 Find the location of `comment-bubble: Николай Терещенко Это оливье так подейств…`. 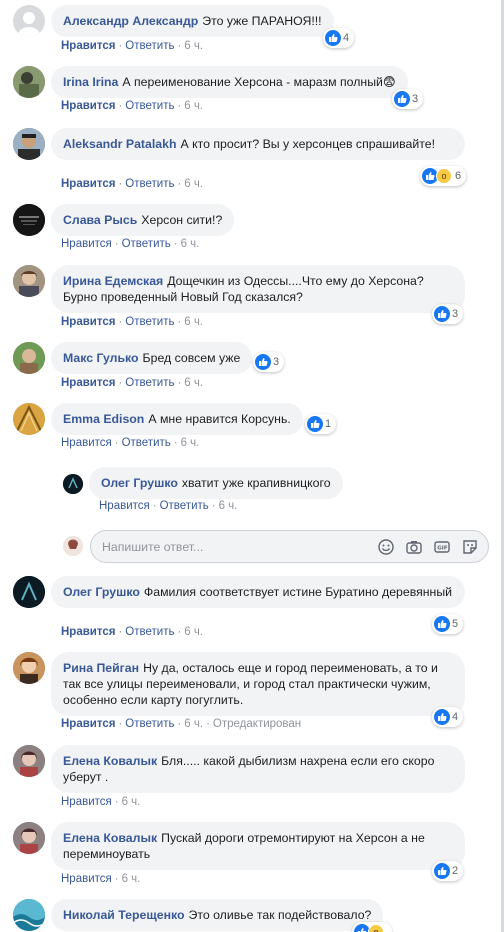

comment-bubble: Николай Терещенко Это оливье так подейств… is located at coordinates (217, 915).